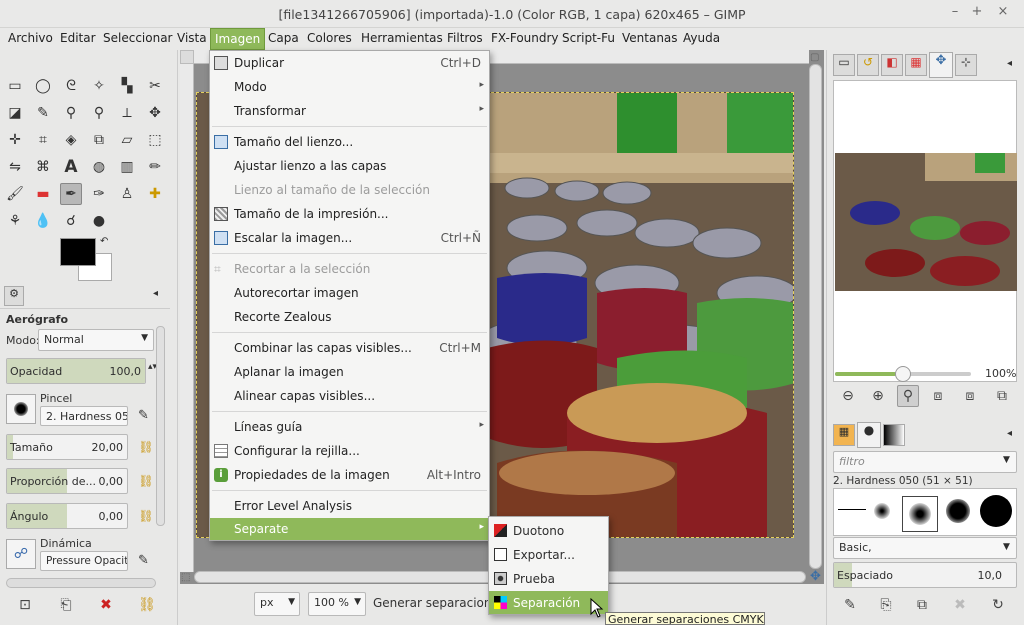 The image size is (1024, 625). I want to click on blend-icon: ▥, so click(127, 167).